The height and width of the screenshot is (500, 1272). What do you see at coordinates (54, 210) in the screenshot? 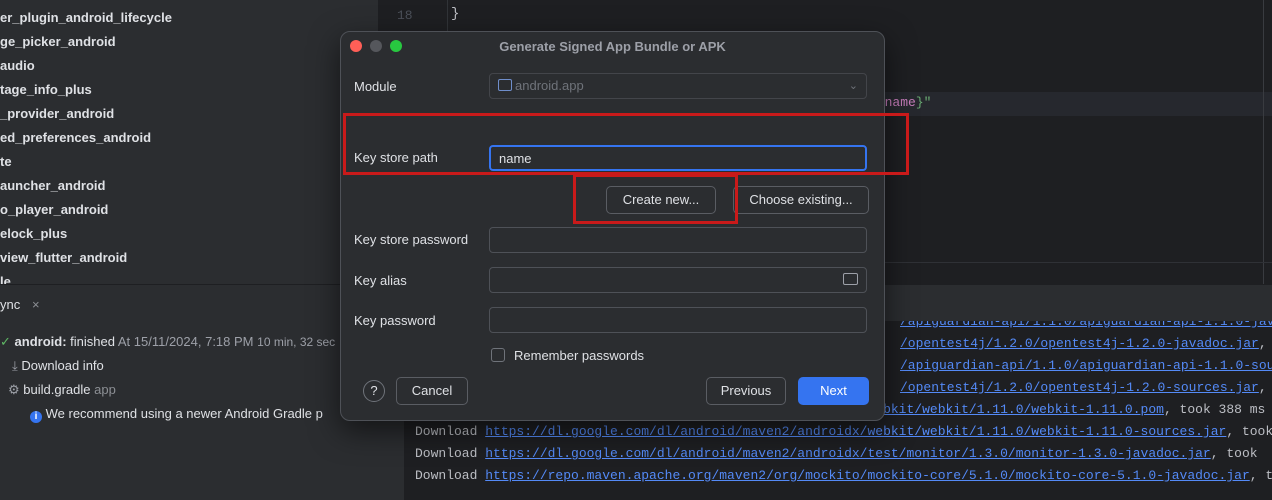
I see `project-tree-item: o_player_android` at bounding box center [54, 210].